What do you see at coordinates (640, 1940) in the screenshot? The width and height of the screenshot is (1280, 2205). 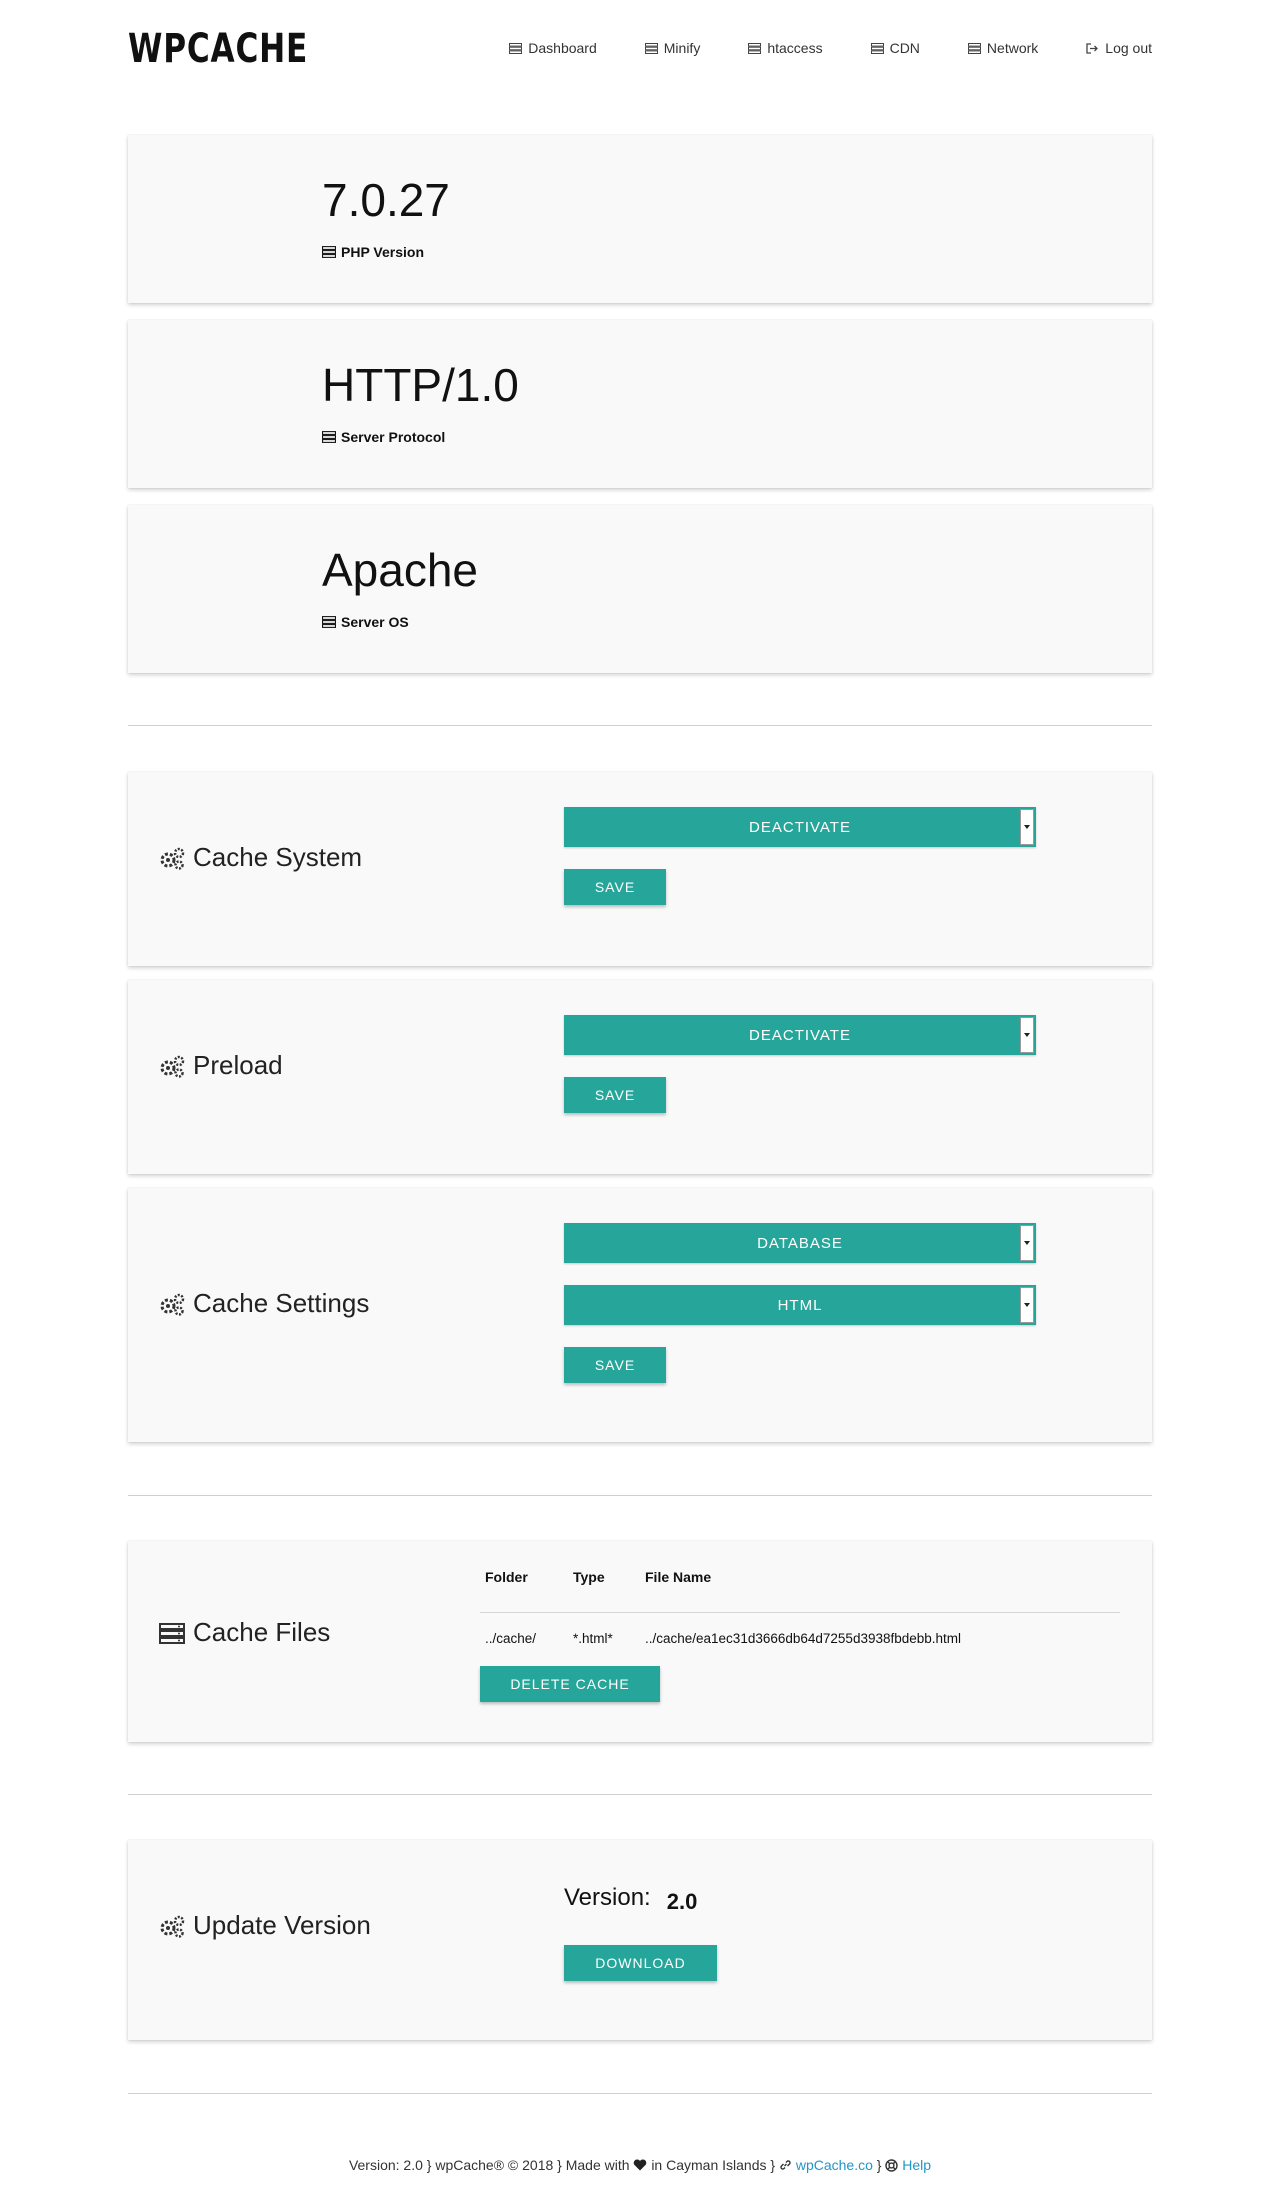 I see `update-version-card: Update Version Version: 2.0 DOWNLOAD` at bounding box center [640, 1940].